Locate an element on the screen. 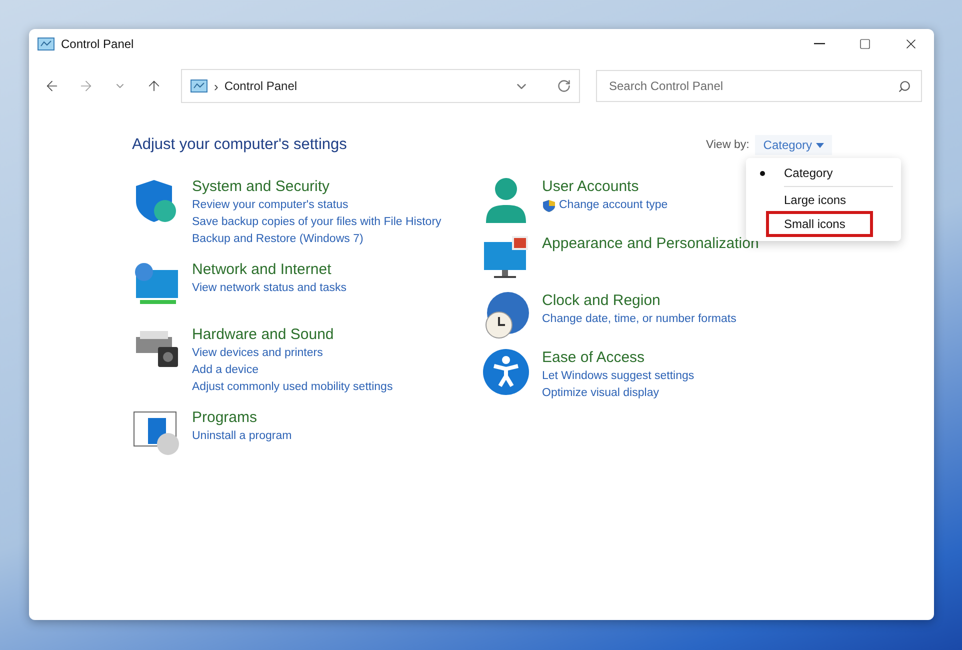 The height and width of the screenshot is (650, 962). page-heading: Adjust your computer's settings is located at coordinates (240, 145).